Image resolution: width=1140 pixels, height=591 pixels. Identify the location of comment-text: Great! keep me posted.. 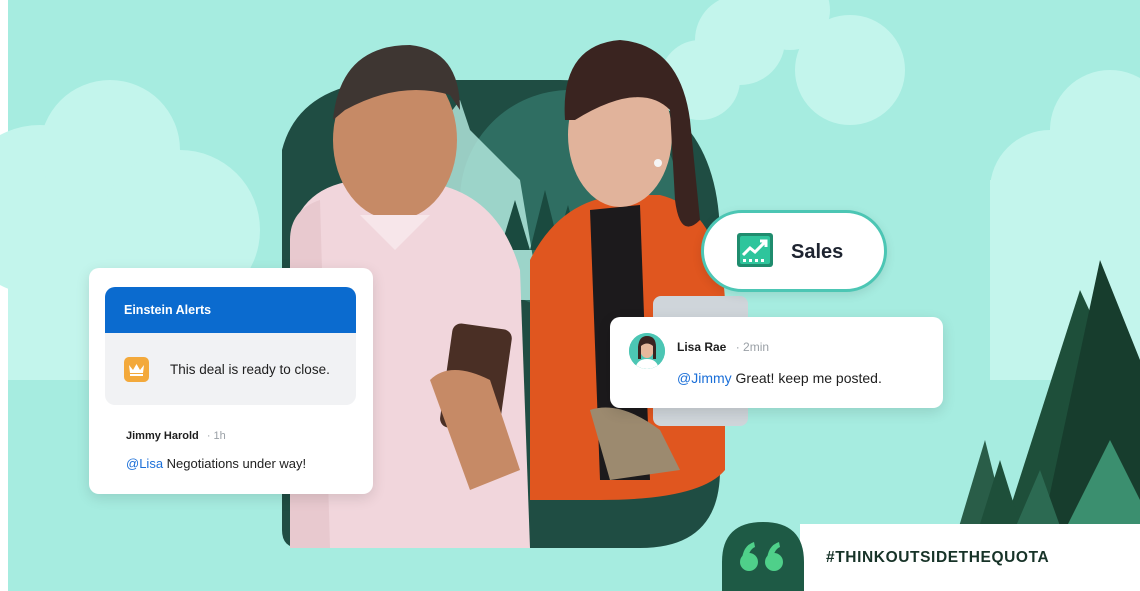
(806, 378).